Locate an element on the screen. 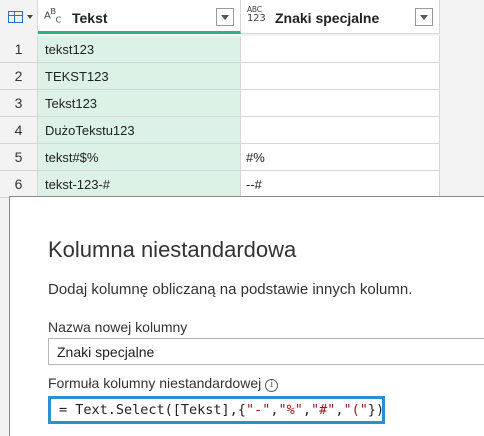  table-menu-button is located at coordinates (19, 17).